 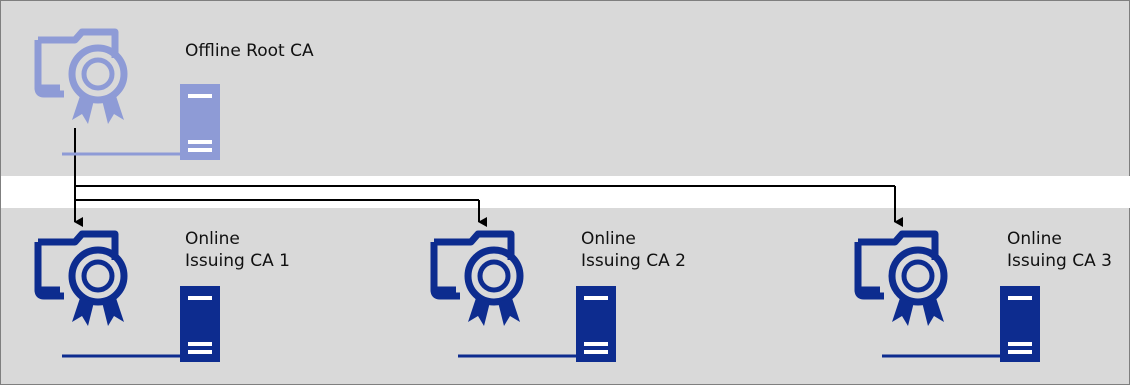 What do you see at coordinates (1059, 250) in the screenshot?
I see `issuing-ca-3-label: Online Issuing CA 3` at bounding box center [1059, 250].